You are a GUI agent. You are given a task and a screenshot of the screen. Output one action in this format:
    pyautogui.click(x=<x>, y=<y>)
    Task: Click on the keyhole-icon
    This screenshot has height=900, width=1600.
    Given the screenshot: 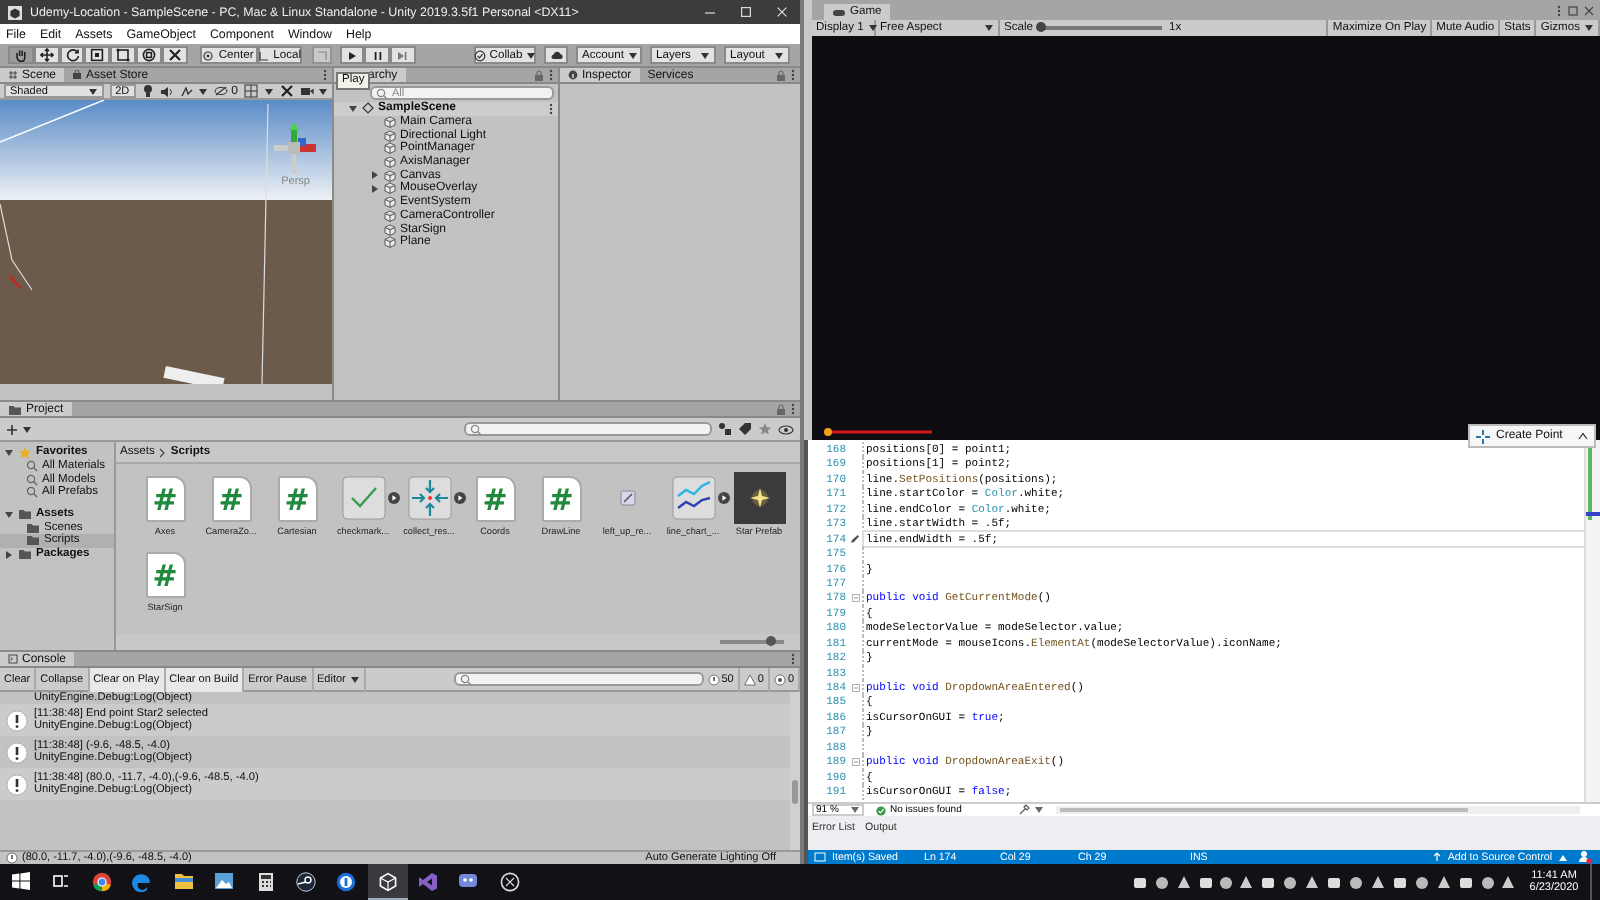 What is the action you would take?
    pyautogui.click(x=346, y=881)
    